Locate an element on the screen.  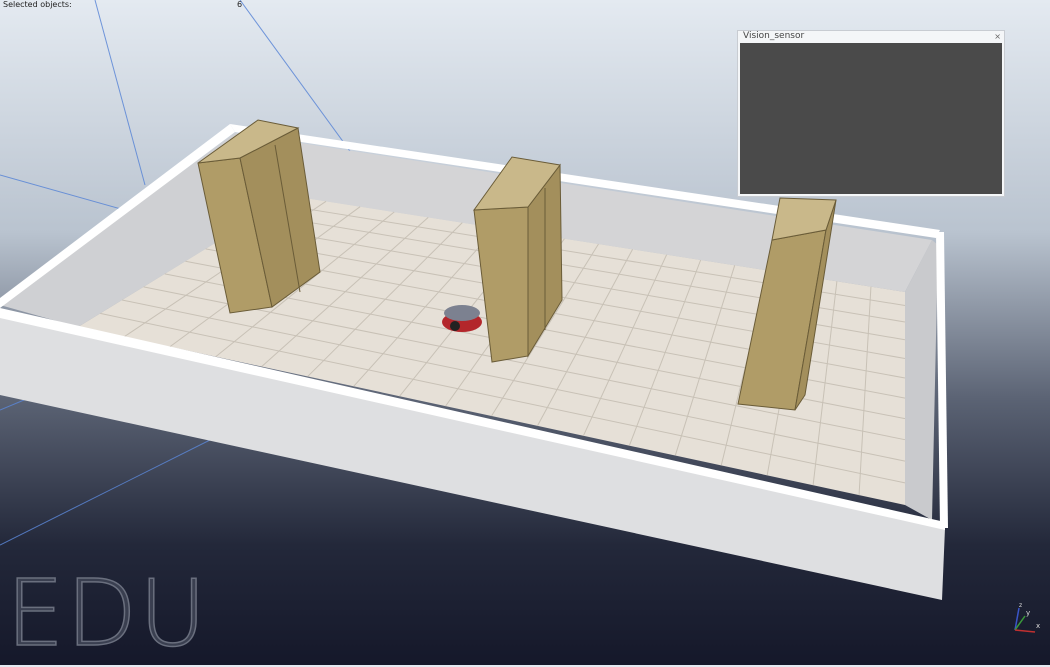
edu-watermark: EDU is located at coordinates (107, 613).